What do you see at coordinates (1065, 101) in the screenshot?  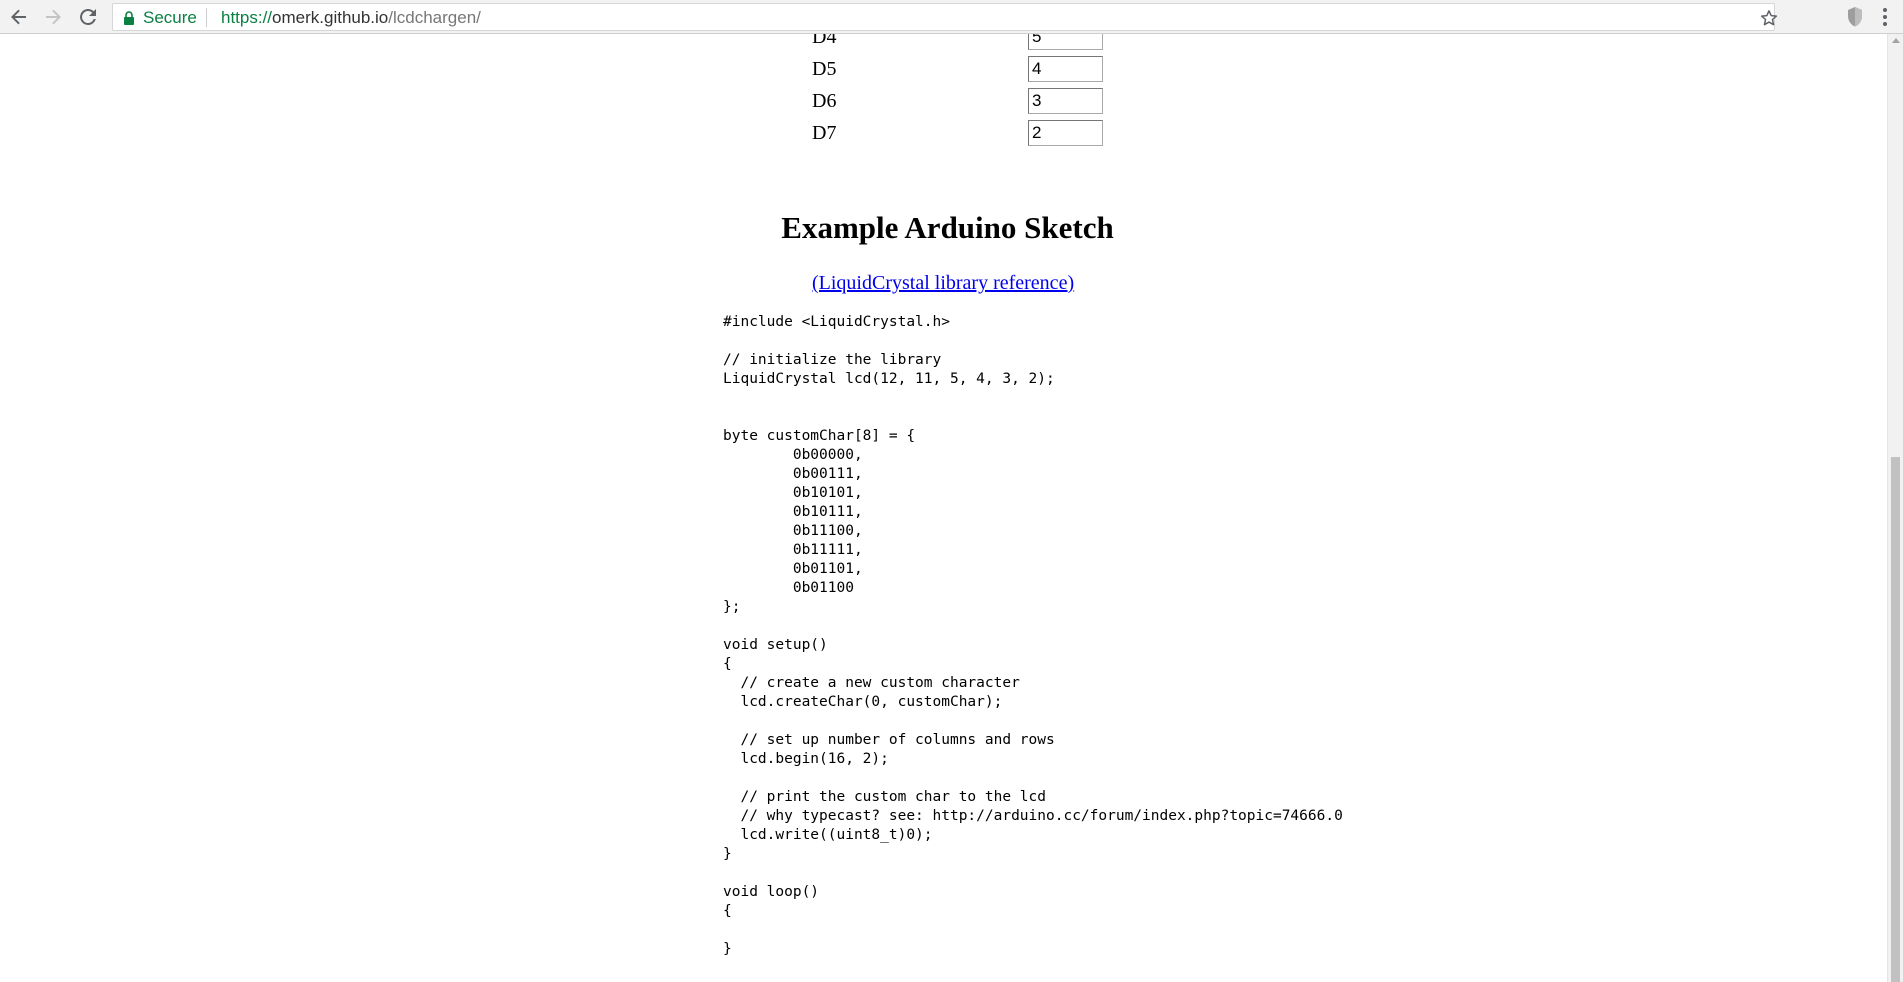 I see `pin-input-d6` at bounding box center [1065, 101].